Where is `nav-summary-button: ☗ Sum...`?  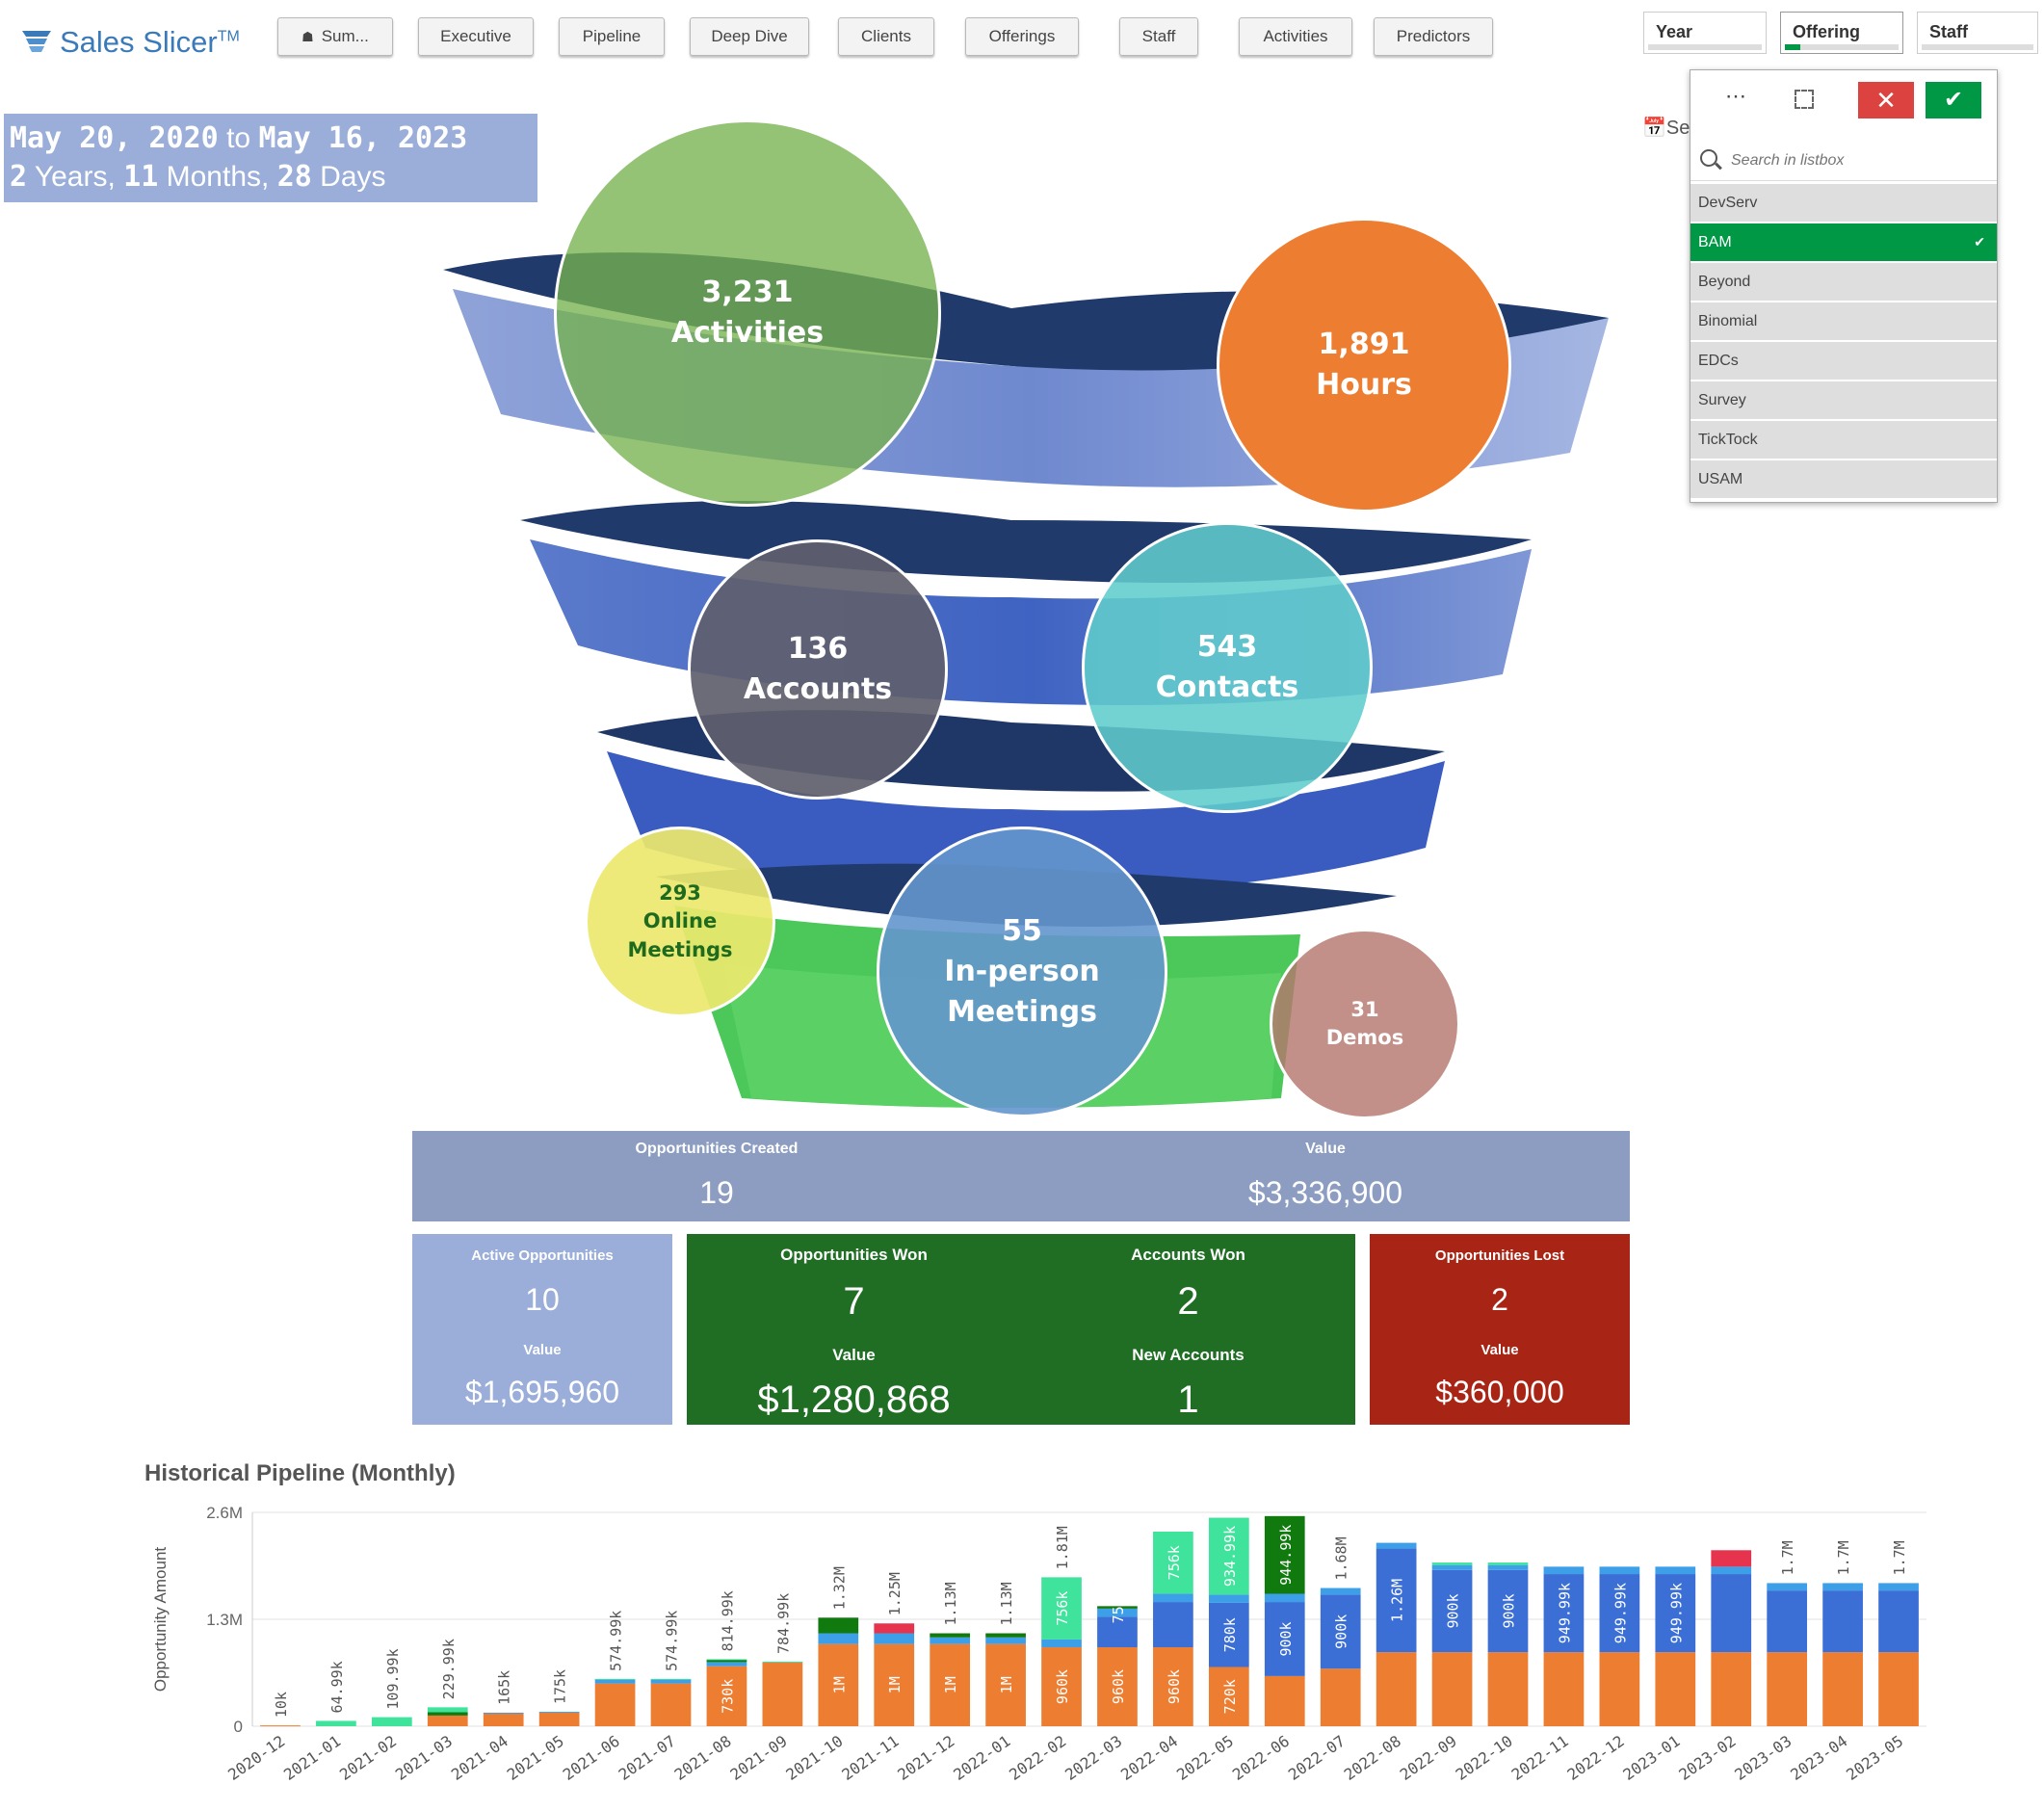 nav-summary-button: ☗ Sum... is located at coordinates (335, 36).